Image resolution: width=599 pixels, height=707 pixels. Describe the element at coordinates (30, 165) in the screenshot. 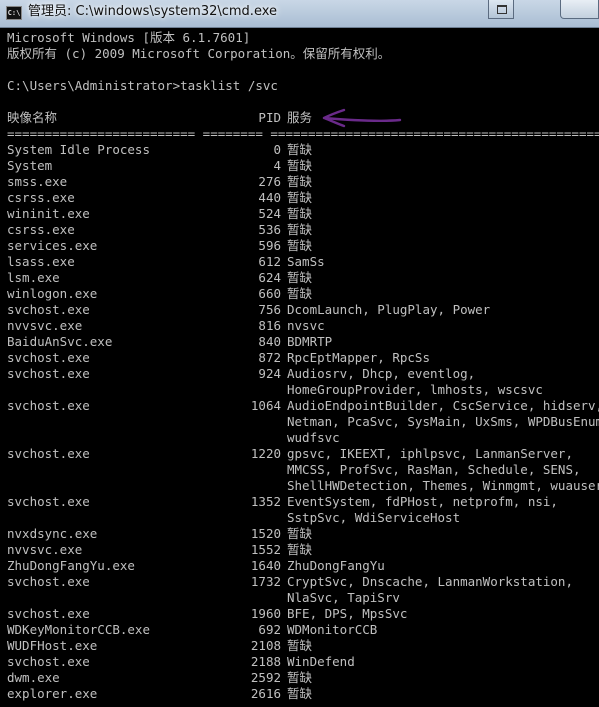

I see `process-image-name: System` at that location.